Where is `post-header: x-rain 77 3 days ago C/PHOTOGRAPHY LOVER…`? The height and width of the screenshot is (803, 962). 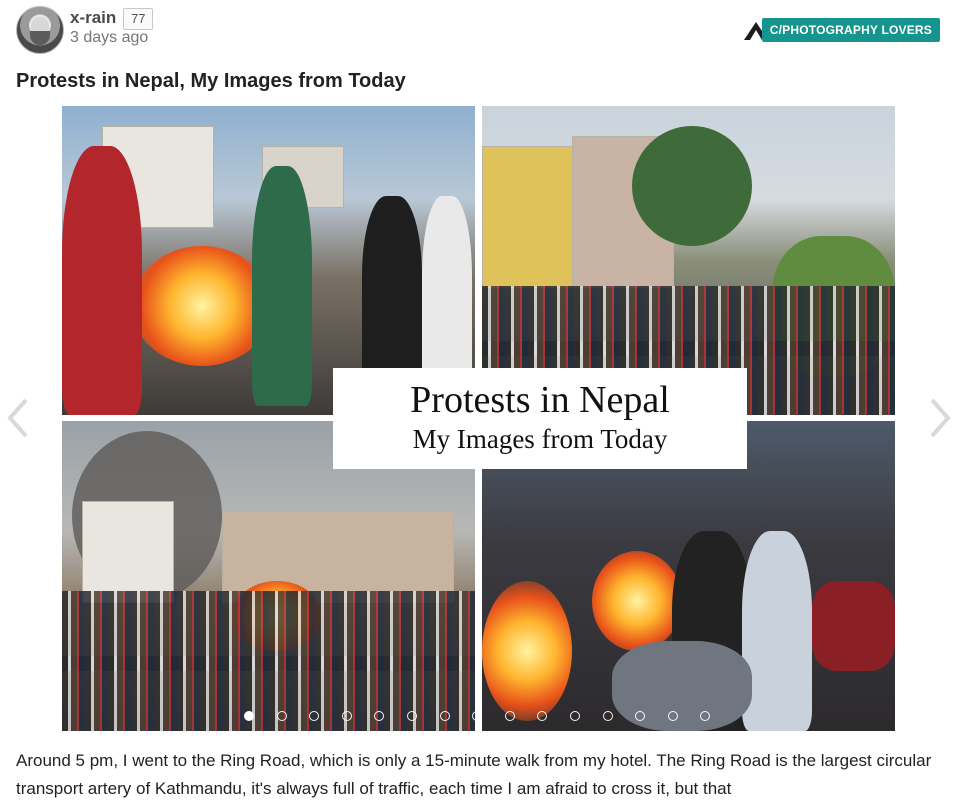
post-header: x-rain 77 3 days ago C/PHOTOGRAPHY LOVER… is located at coordinates (481, 30).